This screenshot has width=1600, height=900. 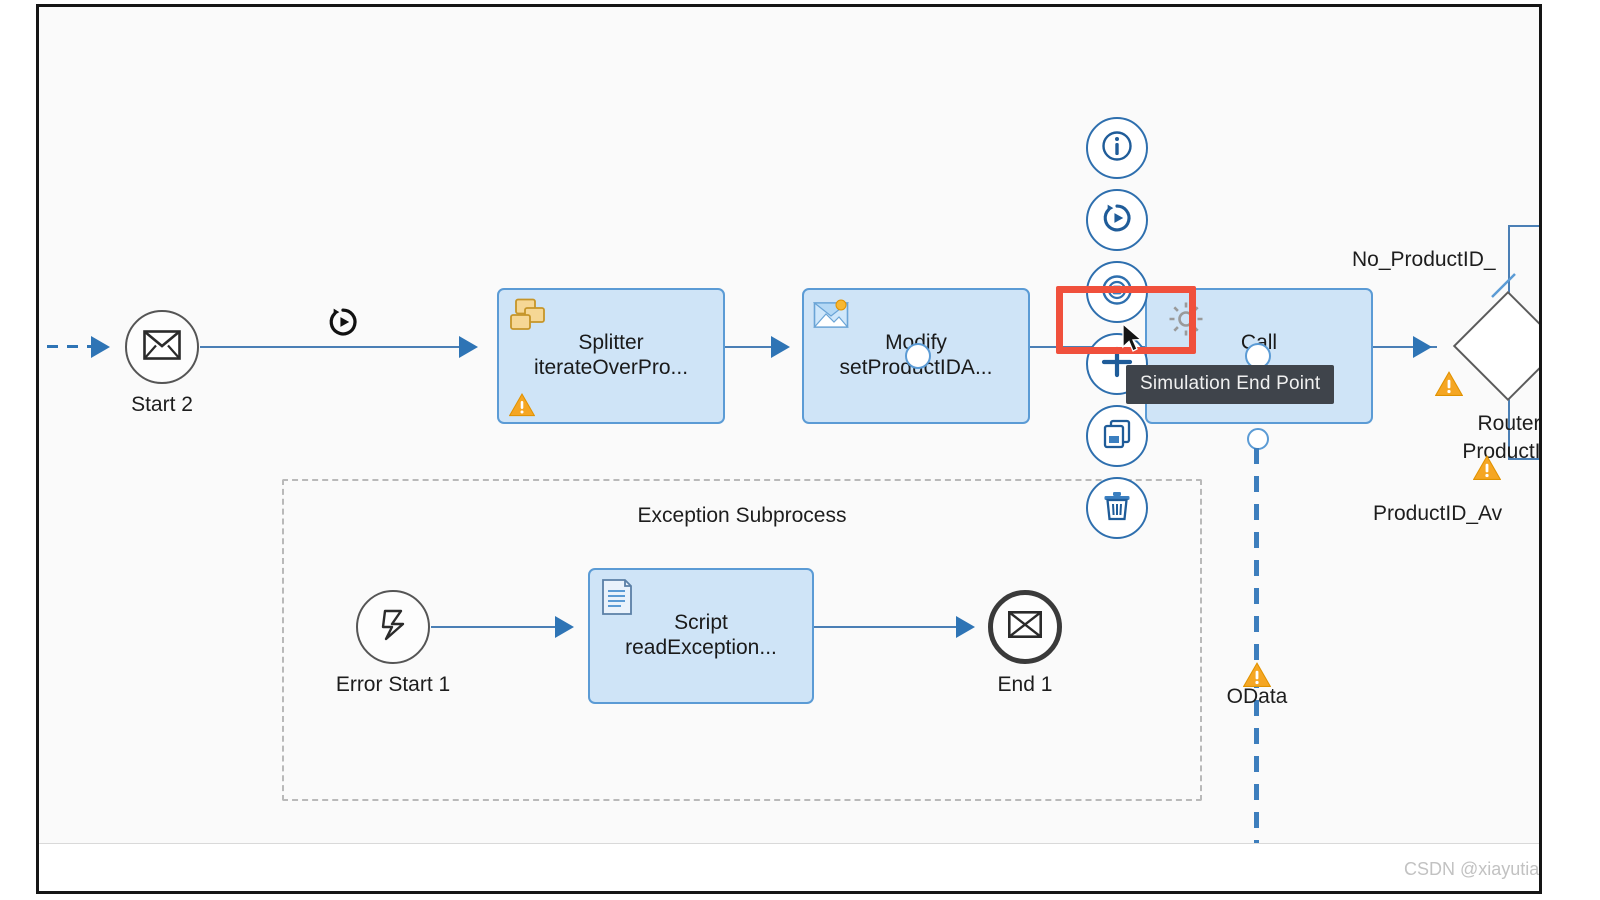 What do you see at coordinates (496, 627) in the screenshot?
I see `connector-errorstart-to-script` at bounding box center [496, 627].